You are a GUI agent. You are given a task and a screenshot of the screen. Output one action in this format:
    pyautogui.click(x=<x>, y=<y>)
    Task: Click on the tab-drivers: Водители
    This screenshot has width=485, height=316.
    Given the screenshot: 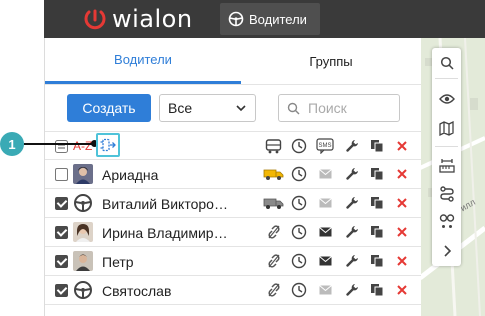 What is the action you would take?
    pyautogui.click(x=143, y=61)
    